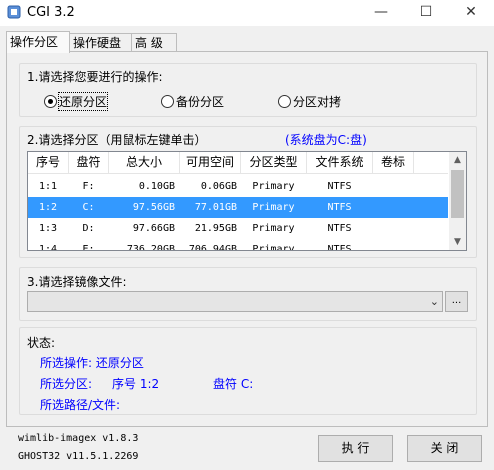 This screenshot has width=494, height=470. I want to click on cell-free: 77.01GB, so click(215, 207).